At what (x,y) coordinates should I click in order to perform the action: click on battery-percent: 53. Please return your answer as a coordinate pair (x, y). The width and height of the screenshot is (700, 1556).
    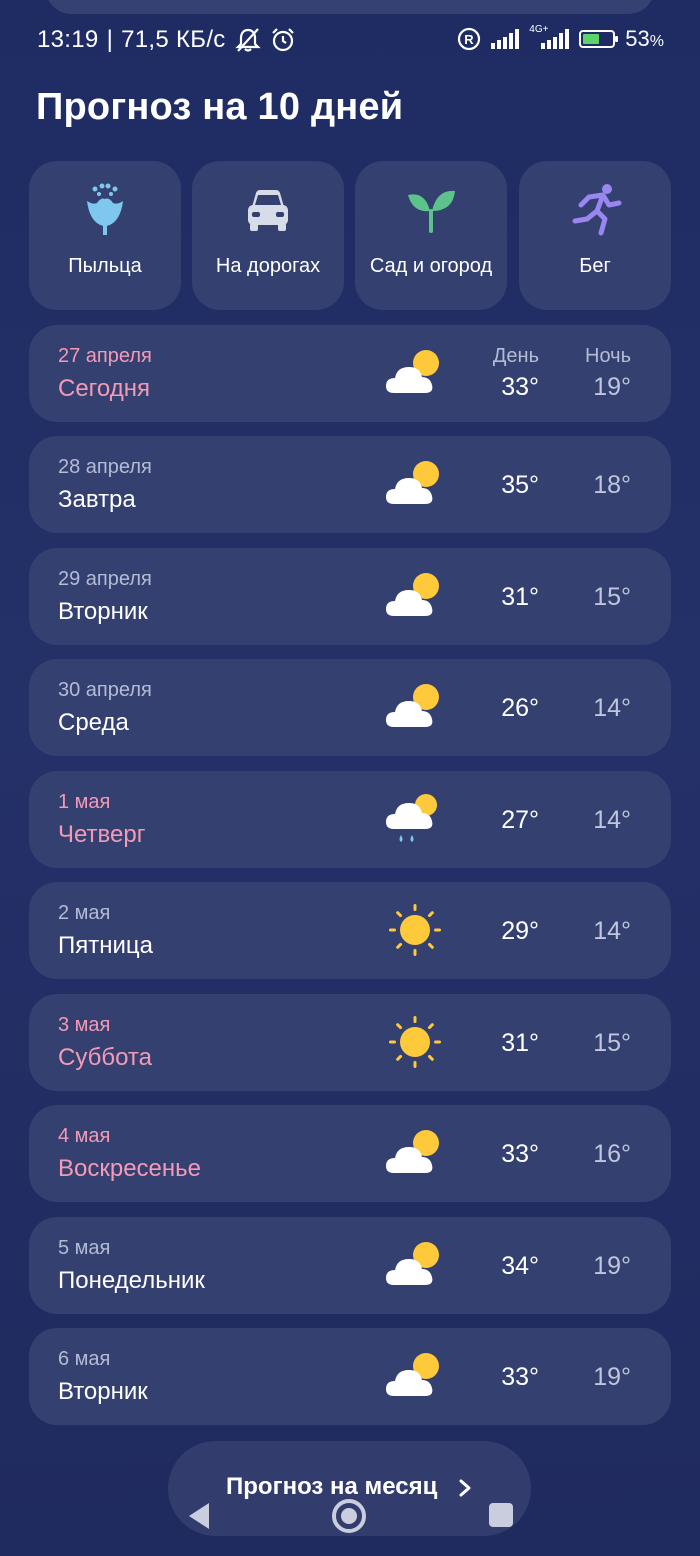
    Looking at the image, I should click on (637, 38).